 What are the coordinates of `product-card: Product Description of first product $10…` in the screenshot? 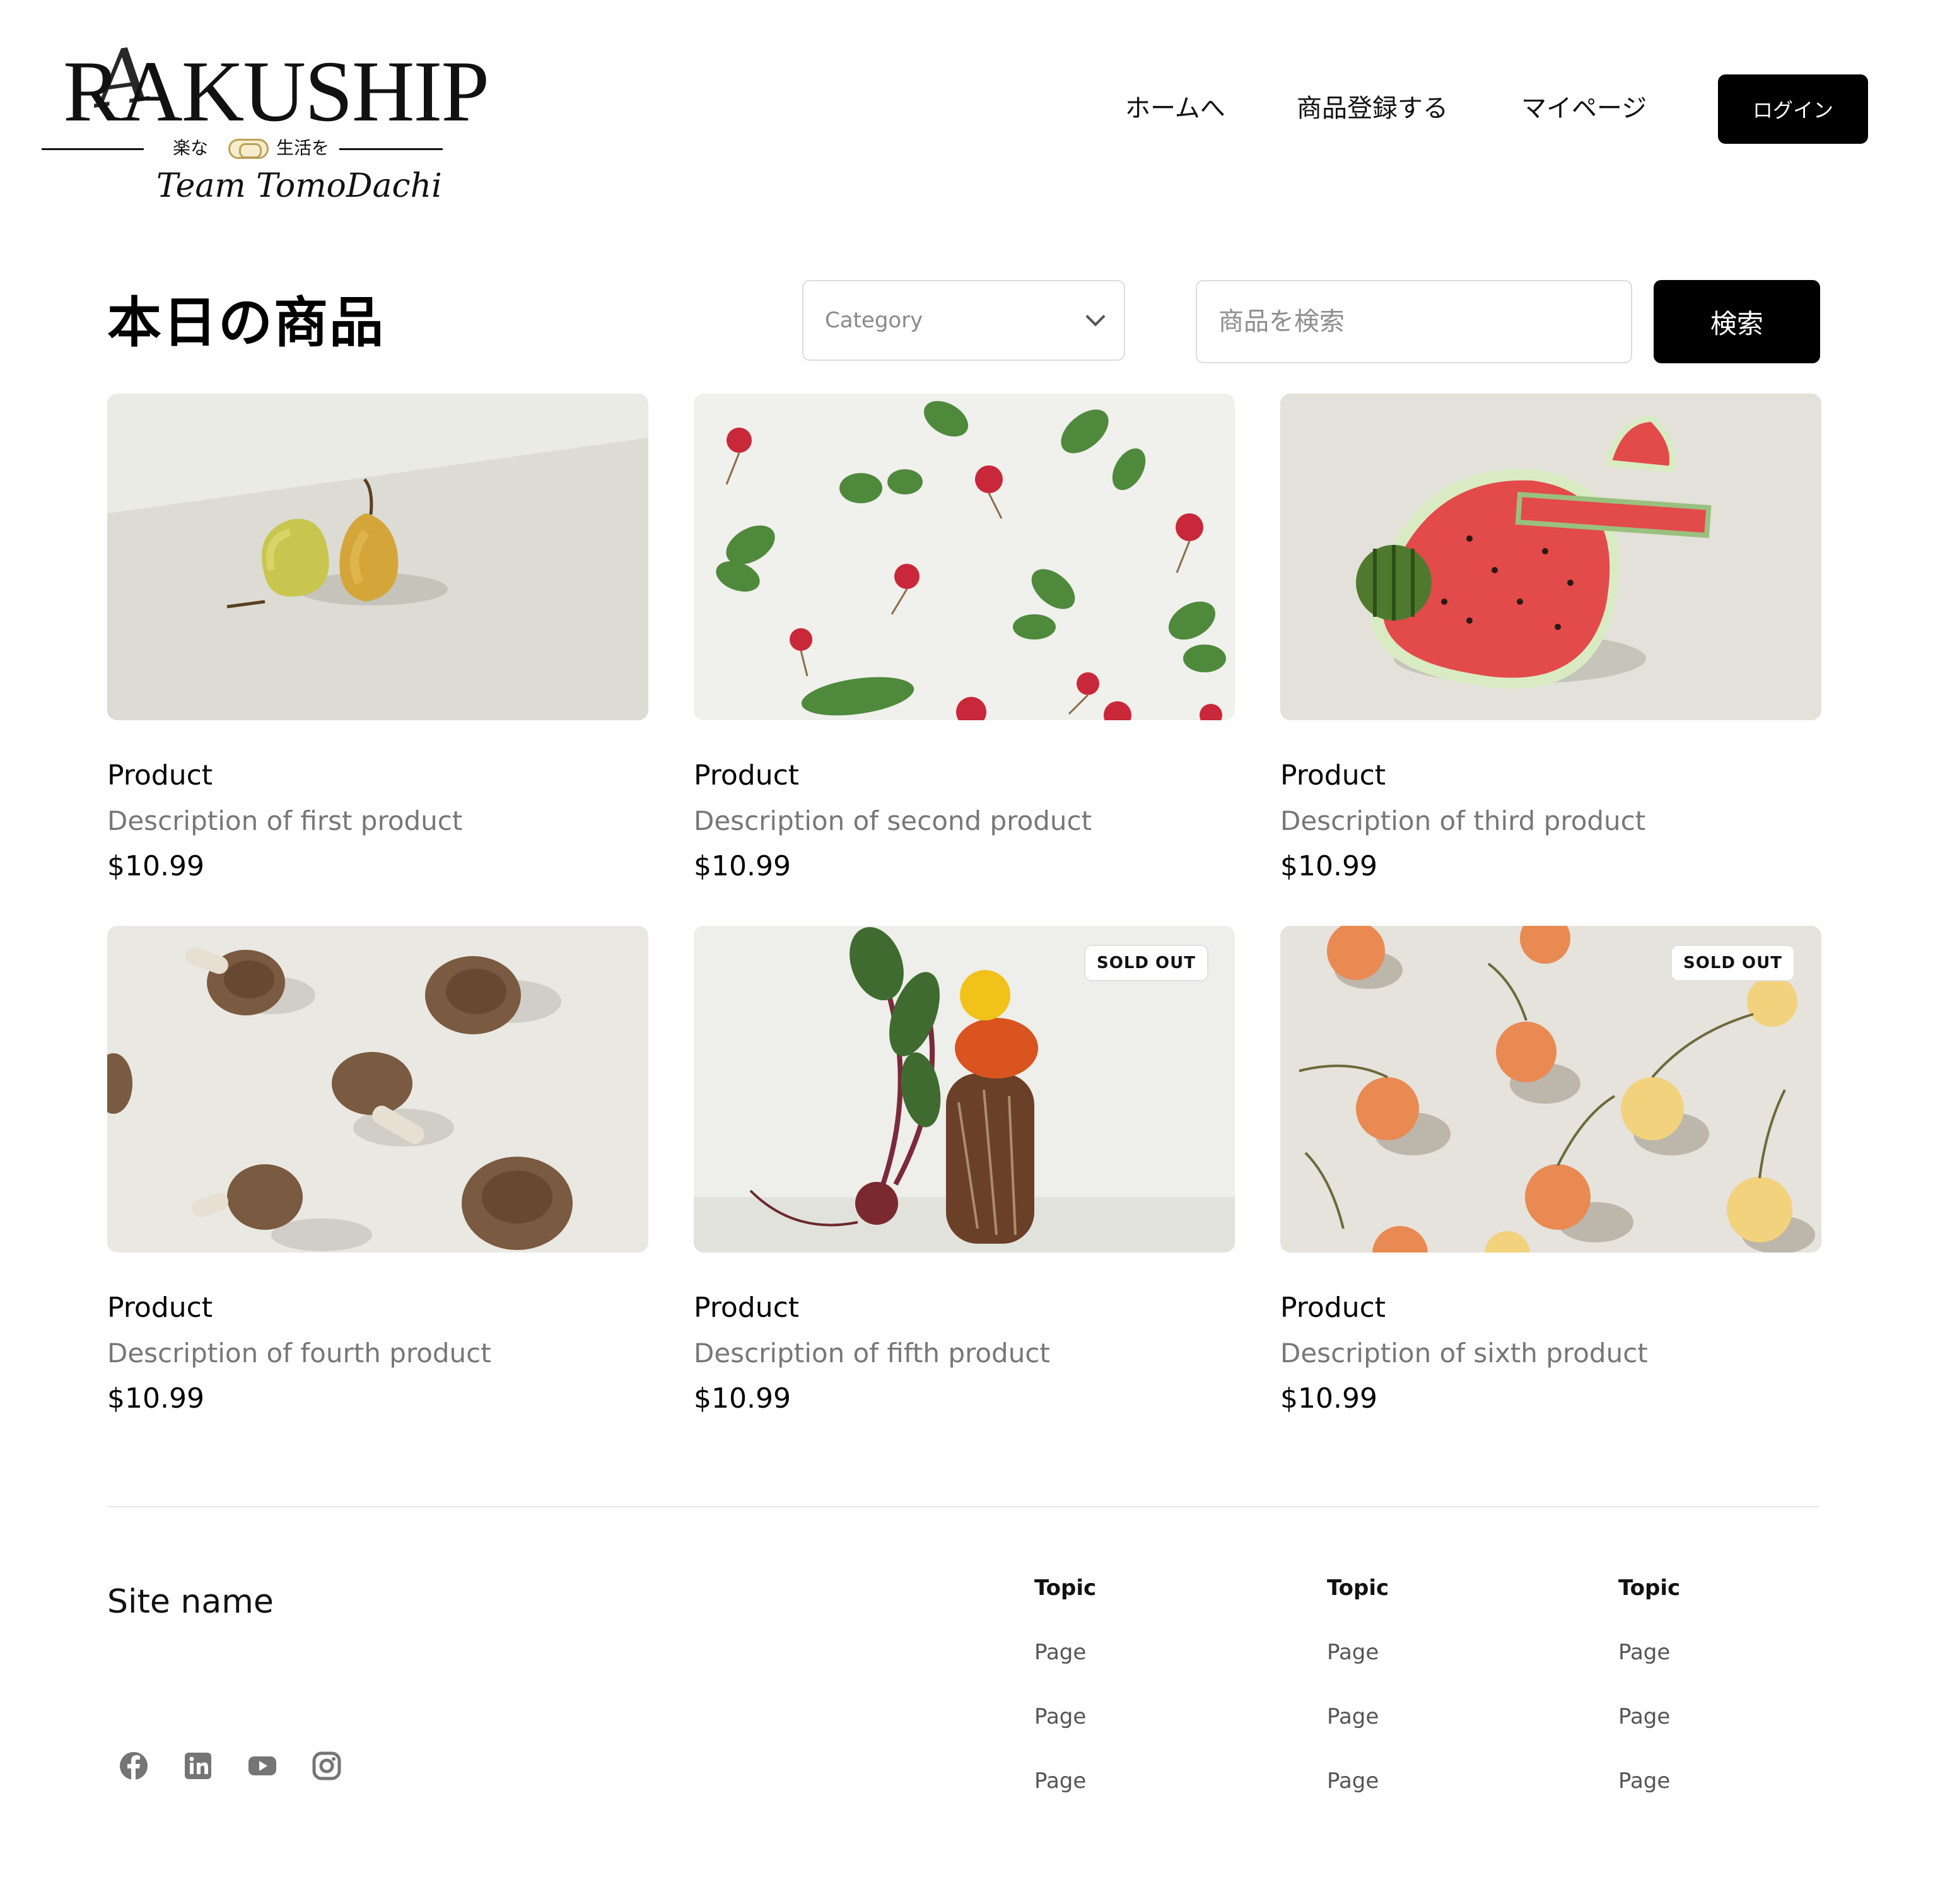 It's located at (377, 639).